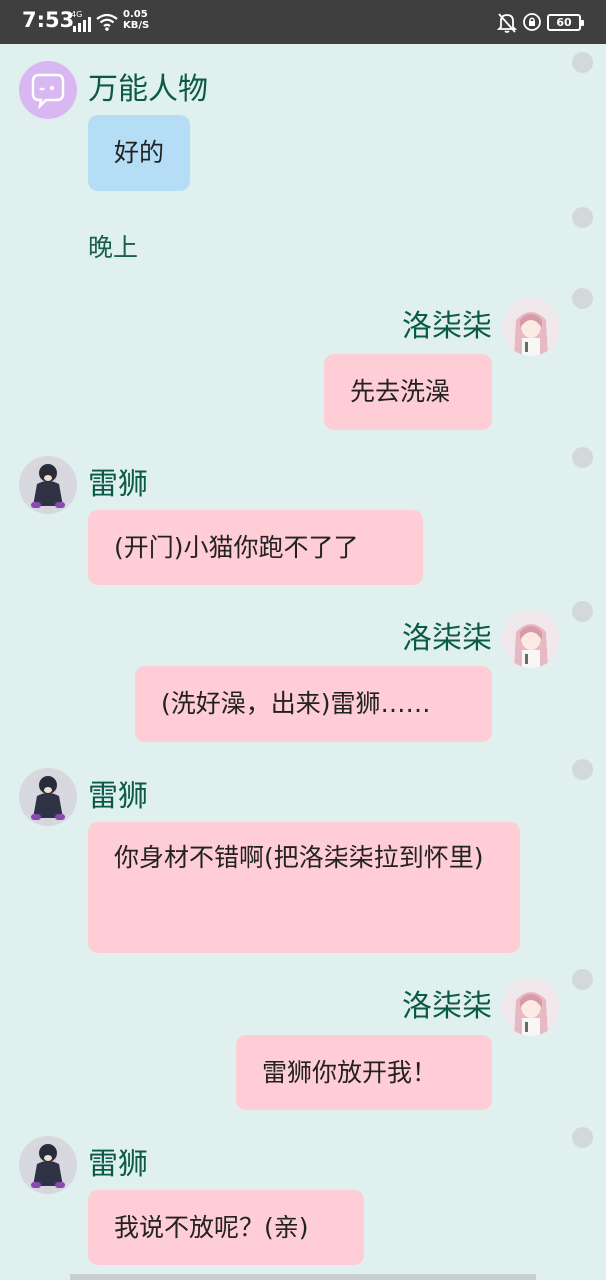 The height and width of the screenshot is (1280, 606). What do you see at coordinates (255, 547) in the screenshot?
I see `message-bubble: (开门)小猫你跑不了了` at bounding box center [255, 547].